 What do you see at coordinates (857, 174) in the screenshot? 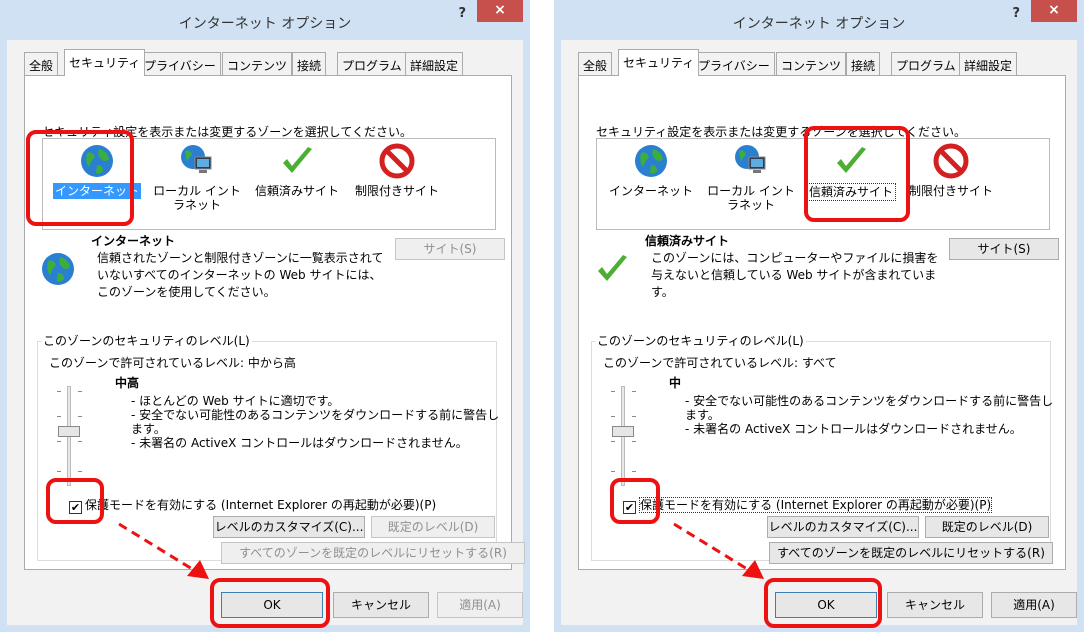
I see `highlight-trusted-sites-zone` at bounding box center [857, 174].